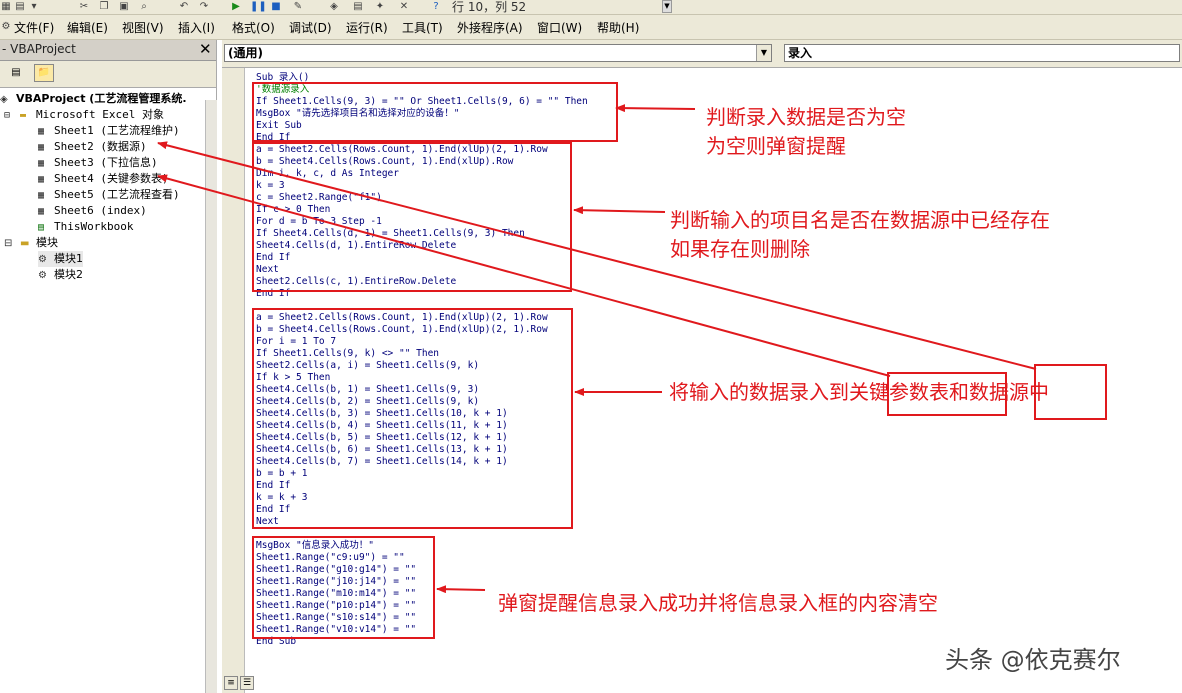 The image size is (1182, 693). I want to click on tree-scrollbar, so click(211, 396).